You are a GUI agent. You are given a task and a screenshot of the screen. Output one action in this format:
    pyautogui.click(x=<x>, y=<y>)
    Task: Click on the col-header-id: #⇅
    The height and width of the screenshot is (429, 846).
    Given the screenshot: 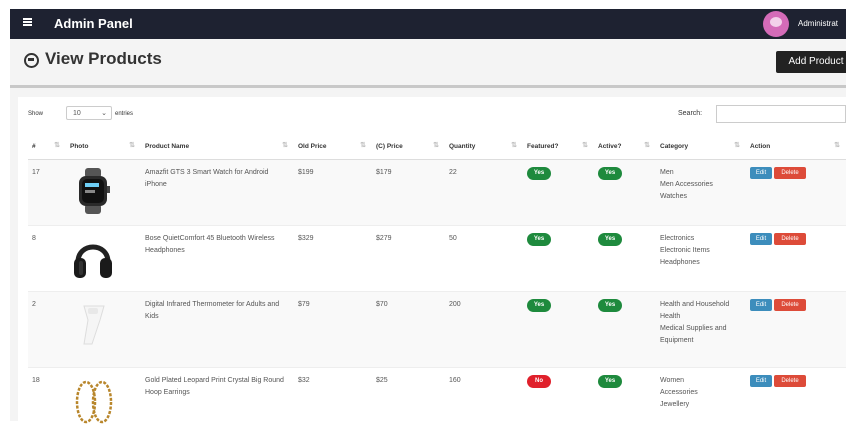 What is the action you would take?
    pyautogui.click(x=47, y=146)
    